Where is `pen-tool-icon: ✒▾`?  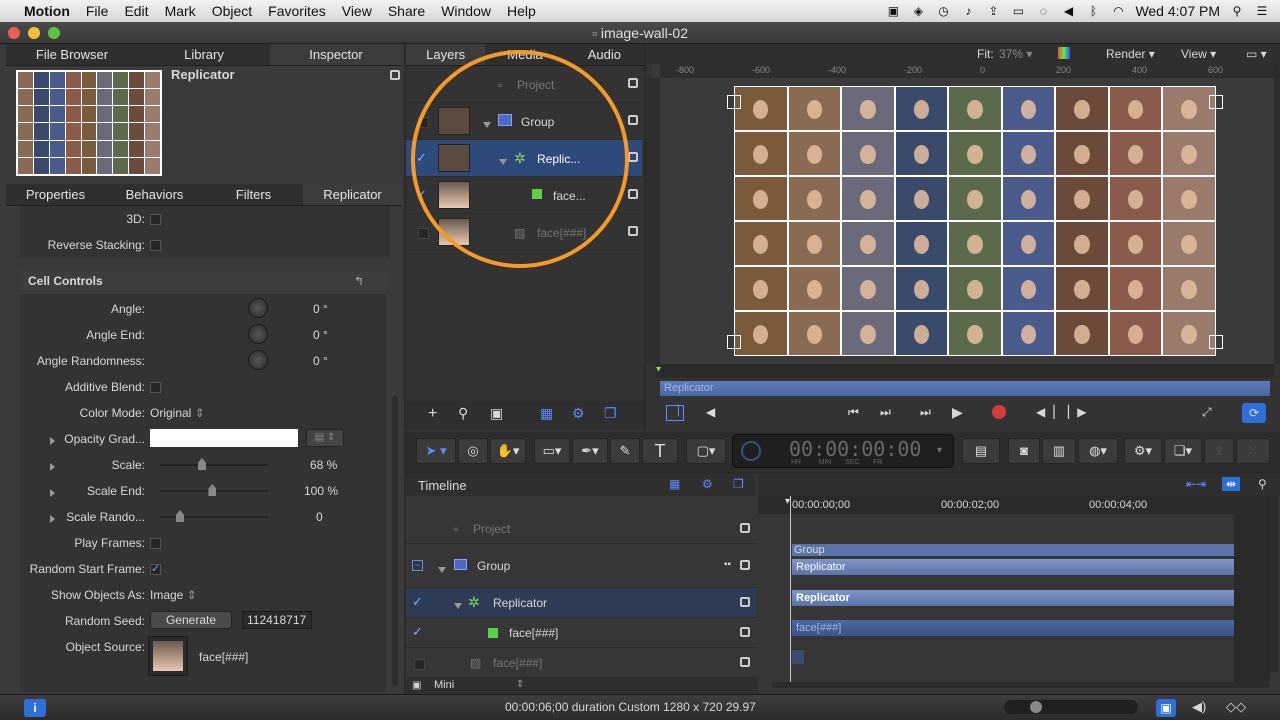 pen-tool-icon: ✒▾ is located at coordinates (590, 451).